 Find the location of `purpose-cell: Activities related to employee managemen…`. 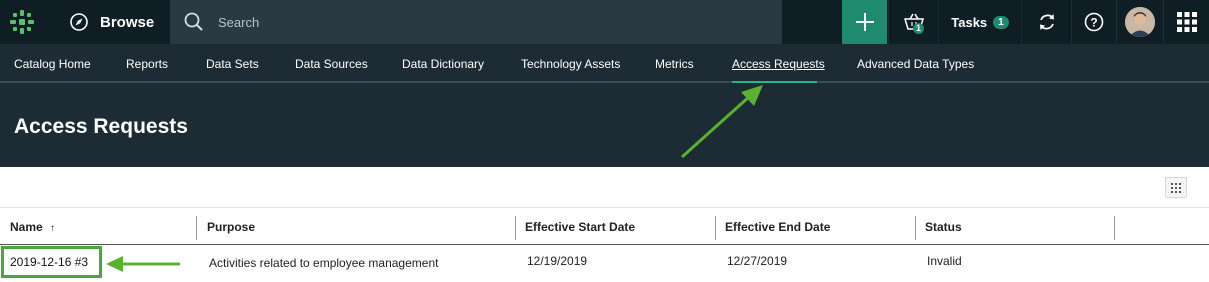

purpose-cell: Activities related to employee managemen… is located at coordinates (324, 263).